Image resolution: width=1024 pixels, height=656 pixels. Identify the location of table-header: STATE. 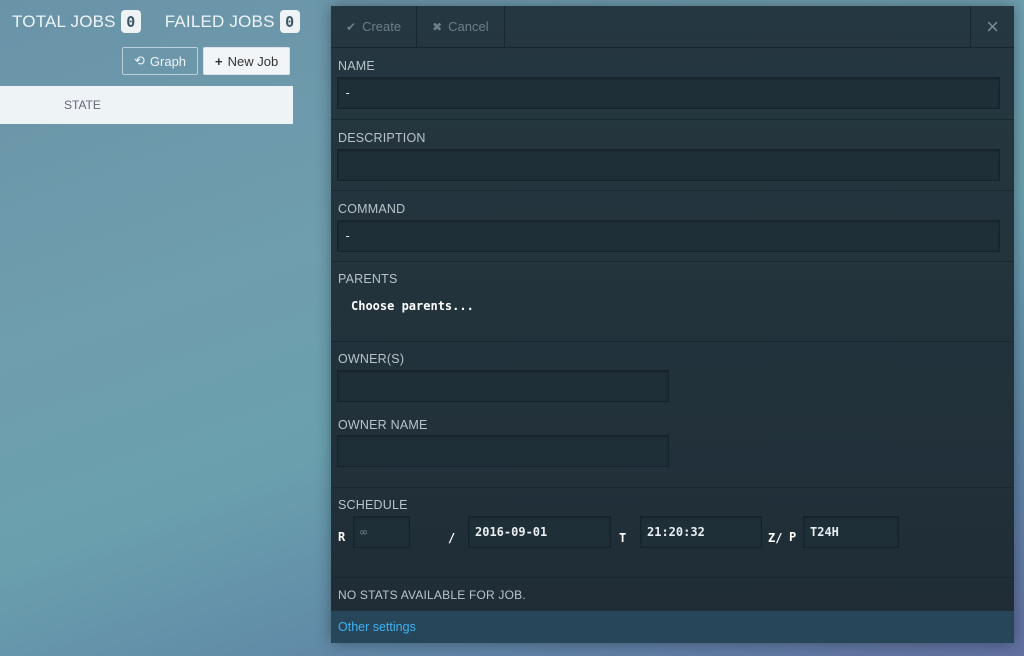
(146, 105).